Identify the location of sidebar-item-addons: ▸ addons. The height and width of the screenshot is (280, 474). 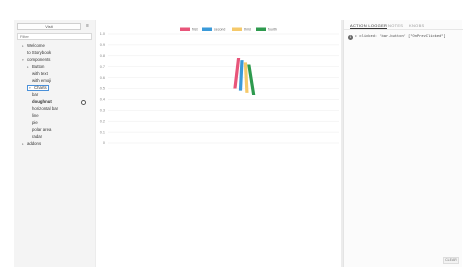
(31, 144).